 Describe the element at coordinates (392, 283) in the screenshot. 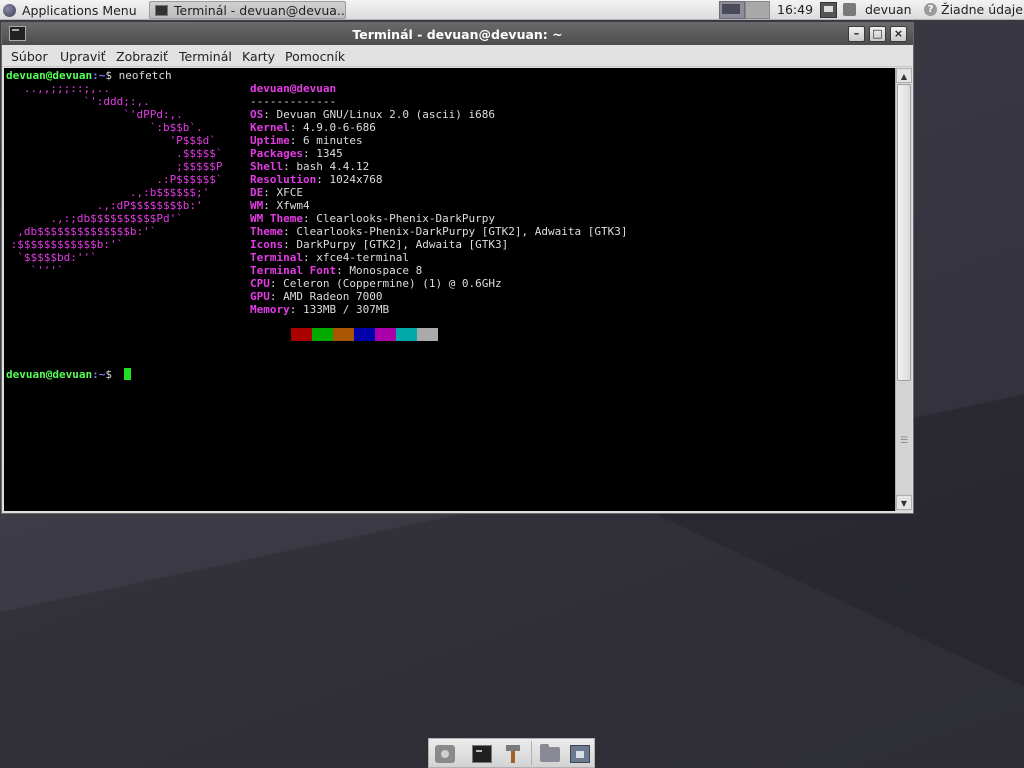

I see `info-value: Celeron (Coppermine) (1) @ 0.6GHz` at that location.